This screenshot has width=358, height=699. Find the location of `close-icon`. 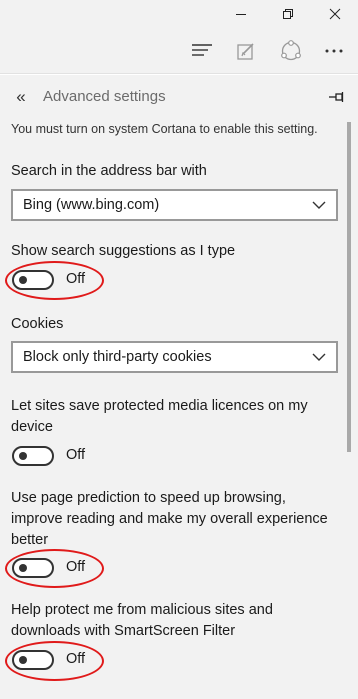

close-icon is located at coordinates (335, 14).